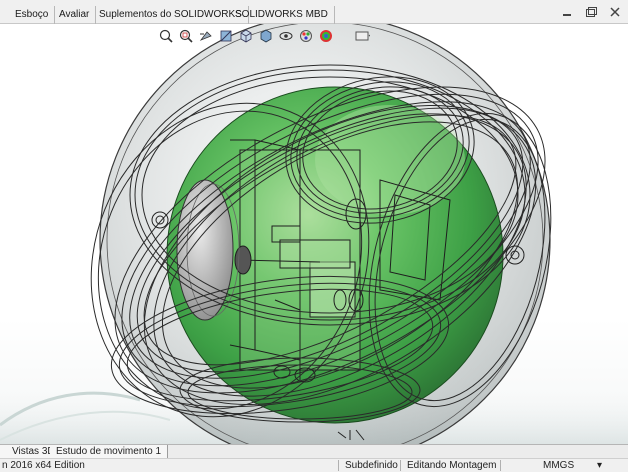 The image size is (628, 472). Describe the element at coordinates (558, 465) in the screenshot. I see `unit-system: MMGS` at that location.